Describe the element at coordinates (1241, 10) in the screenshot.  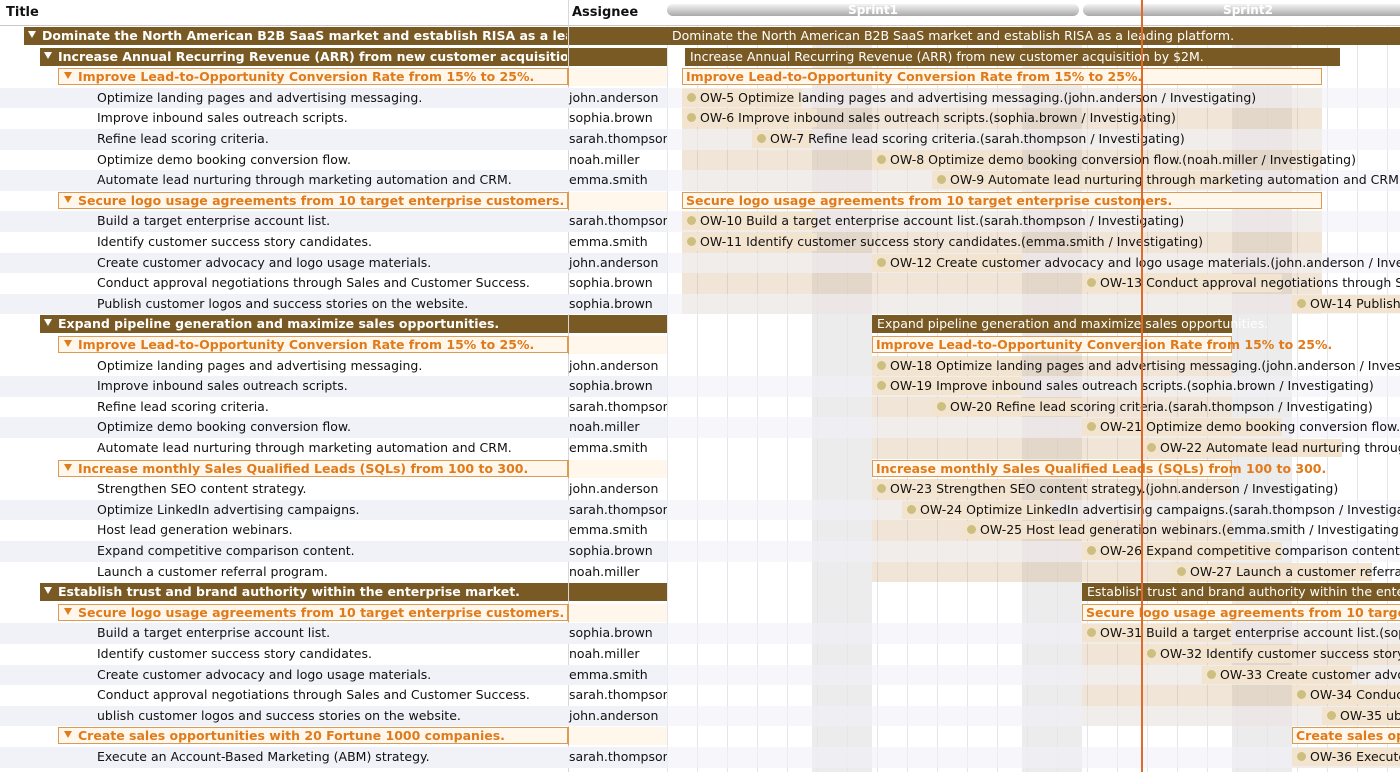
I see `sprint-2-bar: Sprint2` at that location.